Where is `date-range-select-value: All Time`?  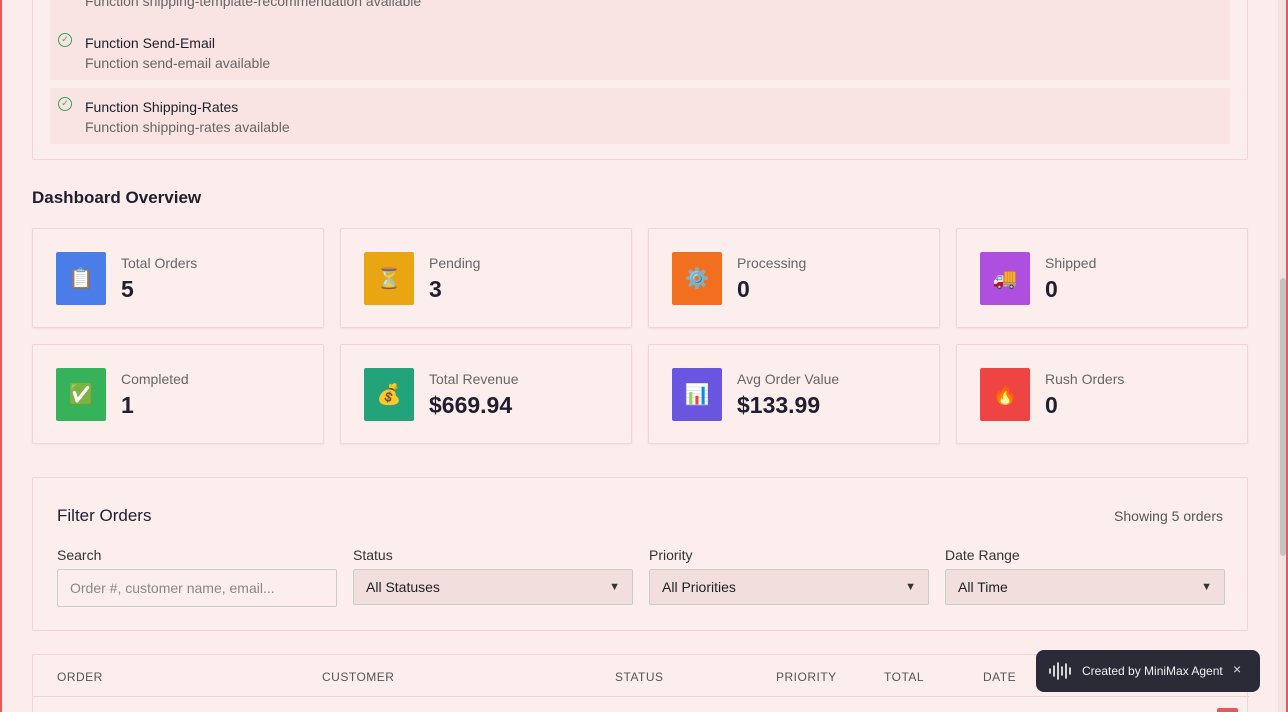
date-range-select-value: All Time is located at coordinates (983, 587).